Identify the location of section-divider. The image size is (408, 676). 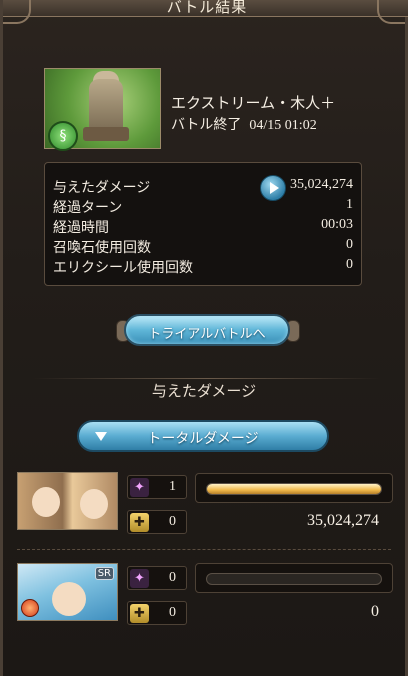
(207, 378).